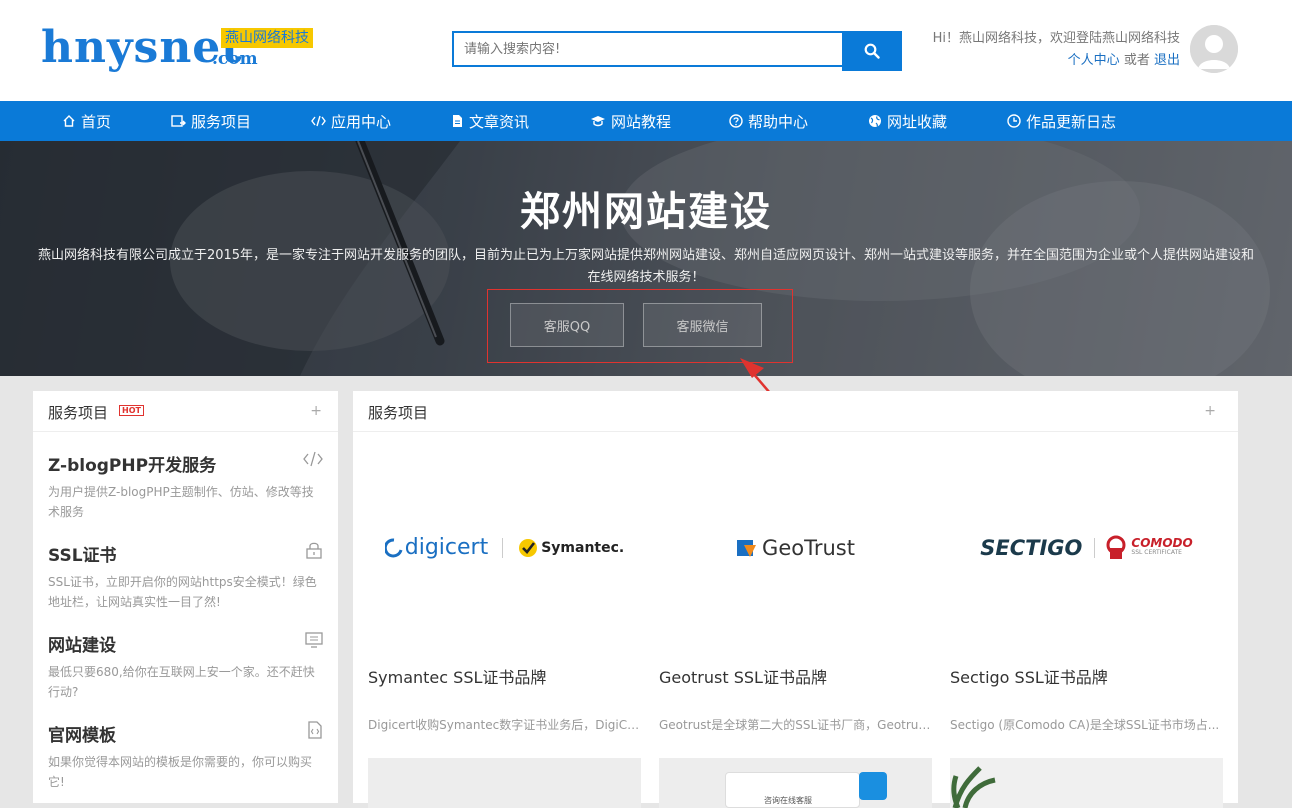 The width and height of the screenshot is (1292, 808). I want to click on geotrust-logo-icon, so click(747, 548).